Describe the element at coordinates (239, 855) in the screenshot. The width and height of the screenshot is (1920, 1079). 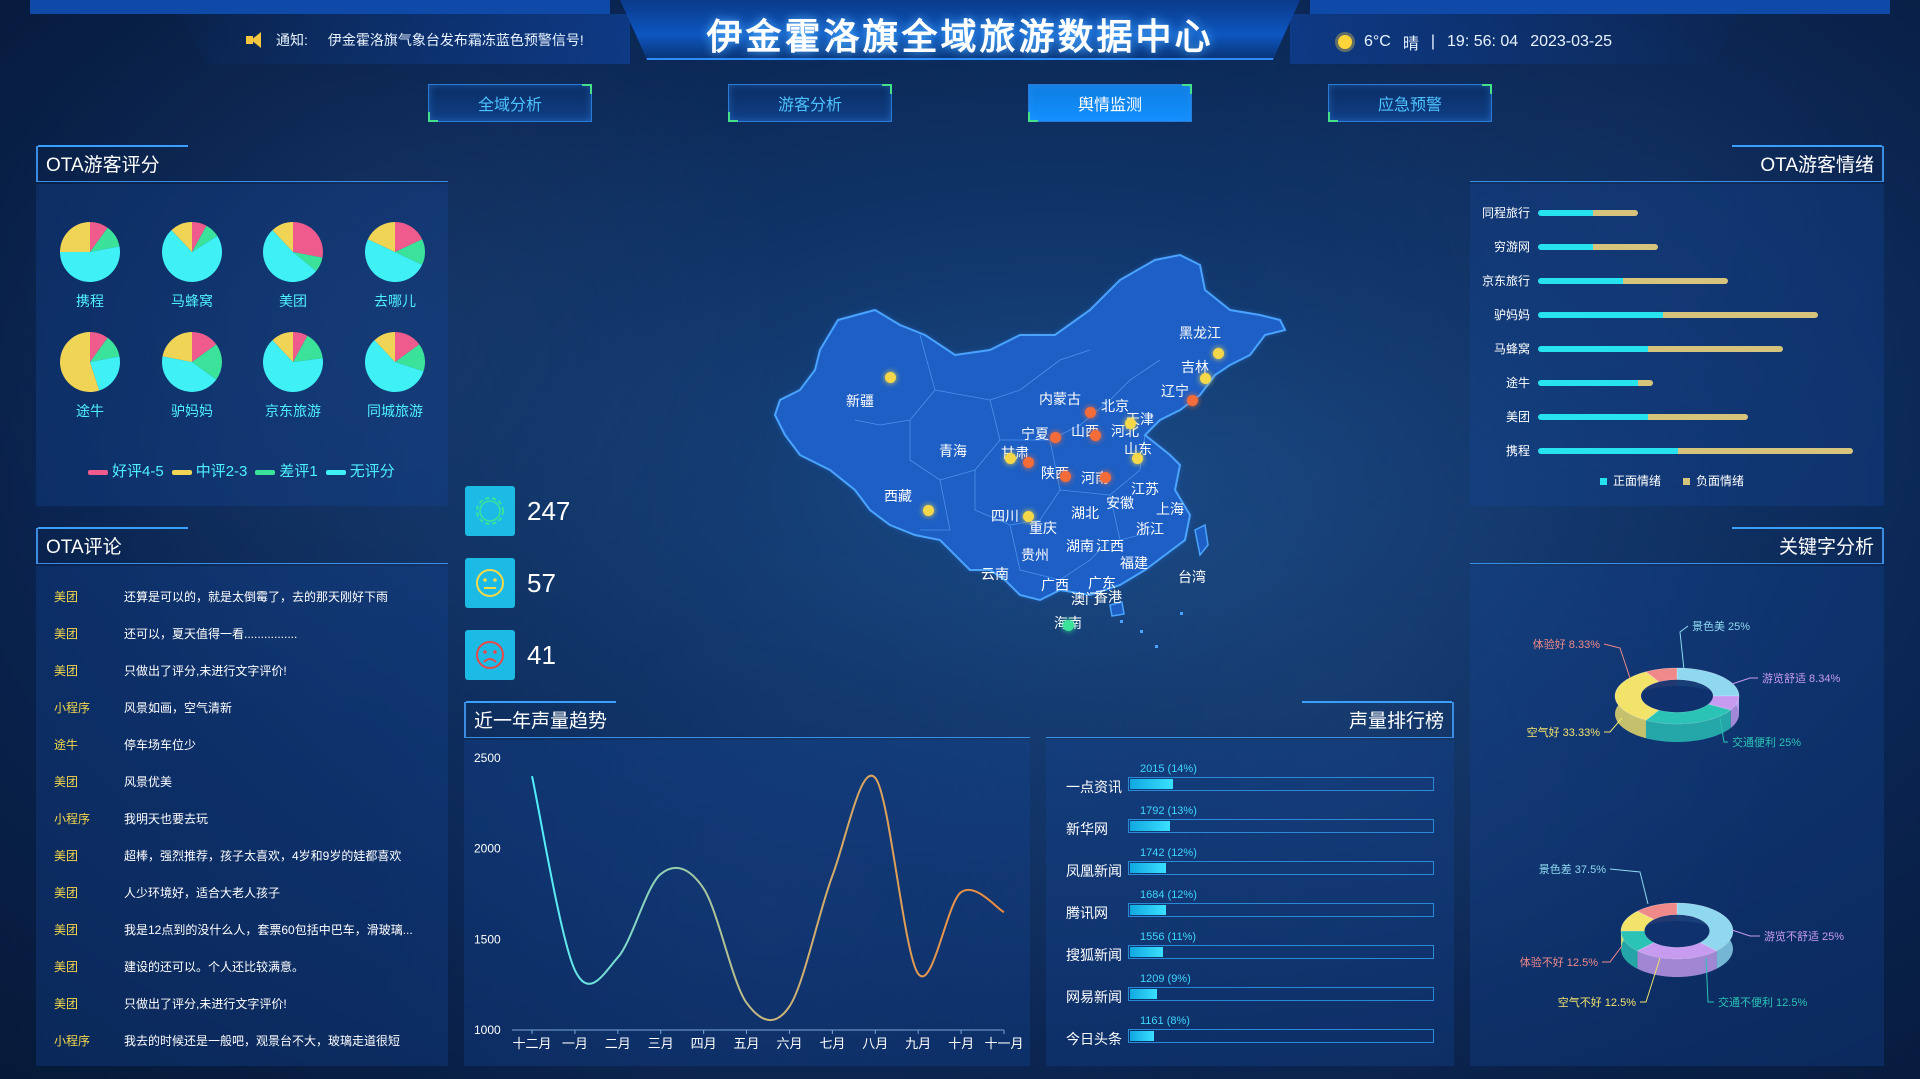
I see `comment-row: 美团 超棒，强烈推荐，孩子太喜欢，4岁和9岁的娃都喜欢` at that location.